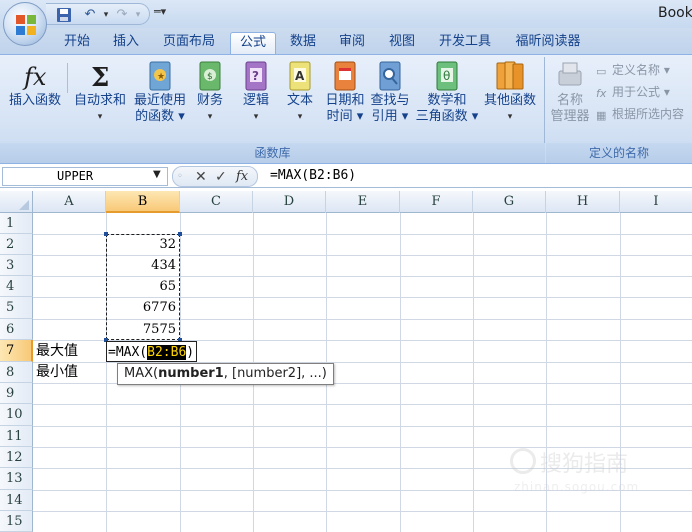  Describe the element at coordinates (402, 43) in the screenshot. I see `tab-view: 视图` at that location.